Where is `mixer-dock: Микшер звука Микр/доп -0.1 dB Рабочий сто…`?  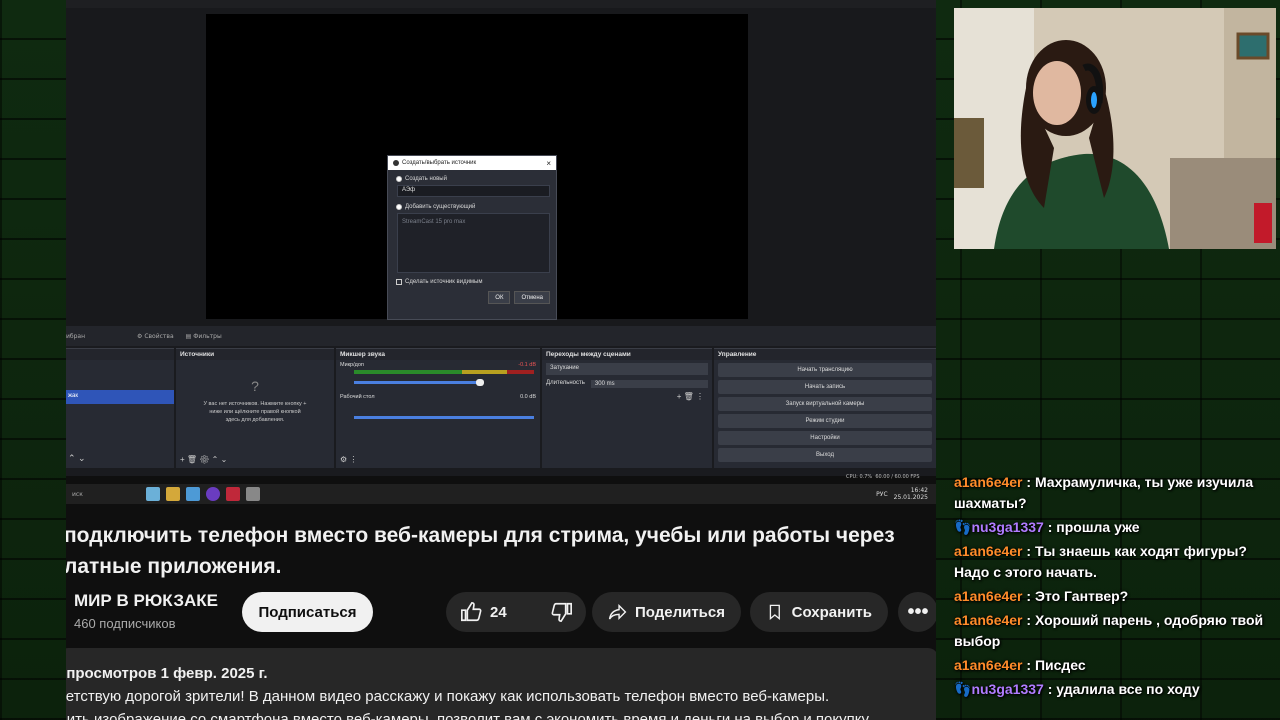 mixer-dock: Микшер звука Микр/доп -0.1 dB Рабочий сто… is located at coordinates (438, 408).